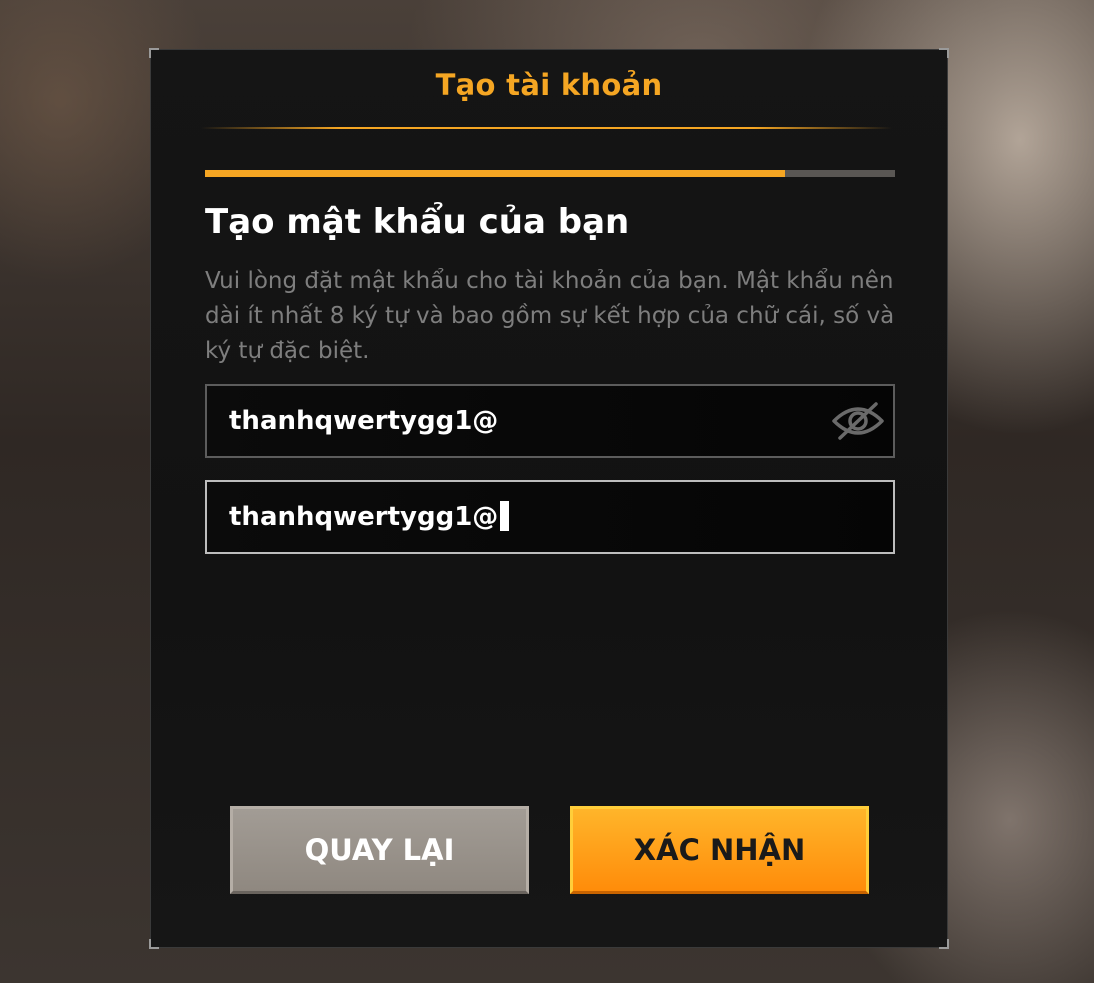  What do you see at coordinates (417, 222) in the screenshot?
I see `step-heading: Tạo mật khẩu của bạn` at bounding box center [417, 222].